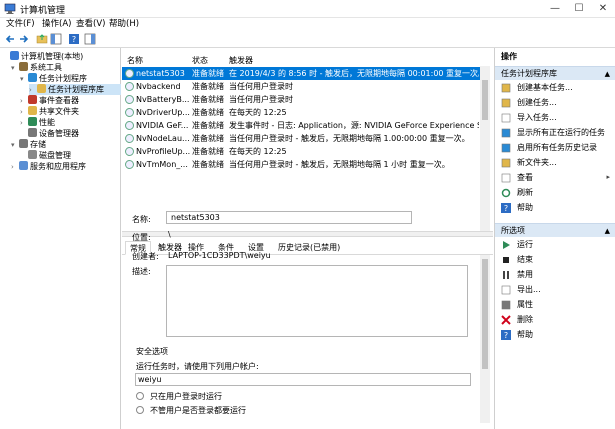 The height and width of the screenshot is (429, 615). Describe the element at coordinates (258, 112) in the screenshot. I see `task-cell-trigger: 在每天的 12:25` at that location.